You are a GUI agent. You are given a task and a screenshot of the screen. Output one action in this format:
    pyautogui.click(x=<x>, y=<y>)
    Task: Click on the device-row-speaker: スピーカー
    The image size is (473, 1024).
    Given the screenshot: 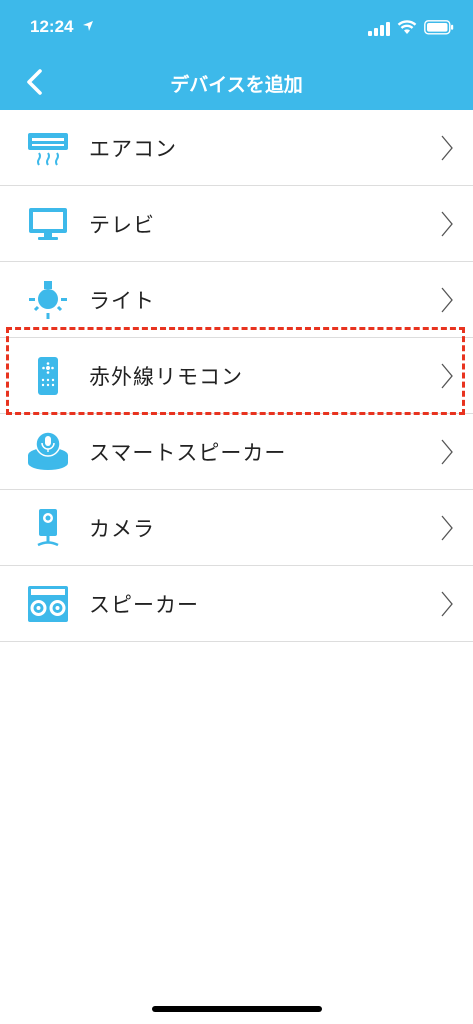 What is the action you would take?
    pyautogui.click(x=236, y=604)
    